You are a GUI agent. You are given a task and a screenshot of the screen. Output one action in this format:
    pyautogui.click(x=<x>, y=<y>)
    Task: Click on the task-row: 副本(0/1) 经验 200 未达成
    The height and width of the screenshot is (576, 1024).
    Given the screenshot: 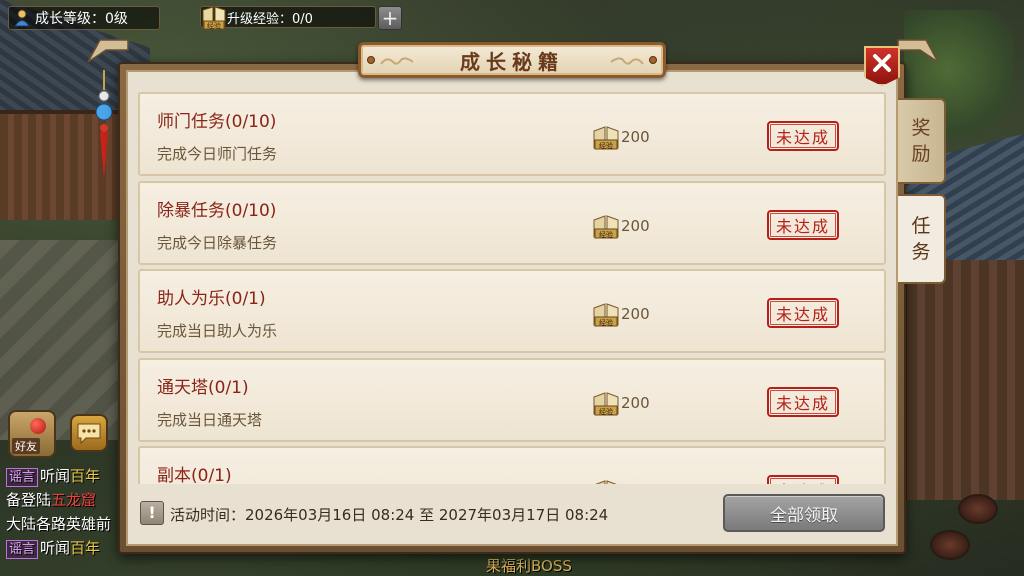 What is the action you would take?
    pyautogui.click(x=512, y=465)
    